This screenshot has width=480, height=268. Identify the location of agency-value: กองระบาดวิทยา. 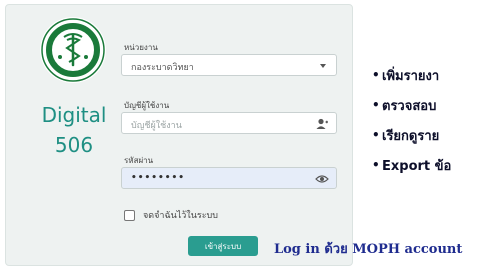
(162, 68).